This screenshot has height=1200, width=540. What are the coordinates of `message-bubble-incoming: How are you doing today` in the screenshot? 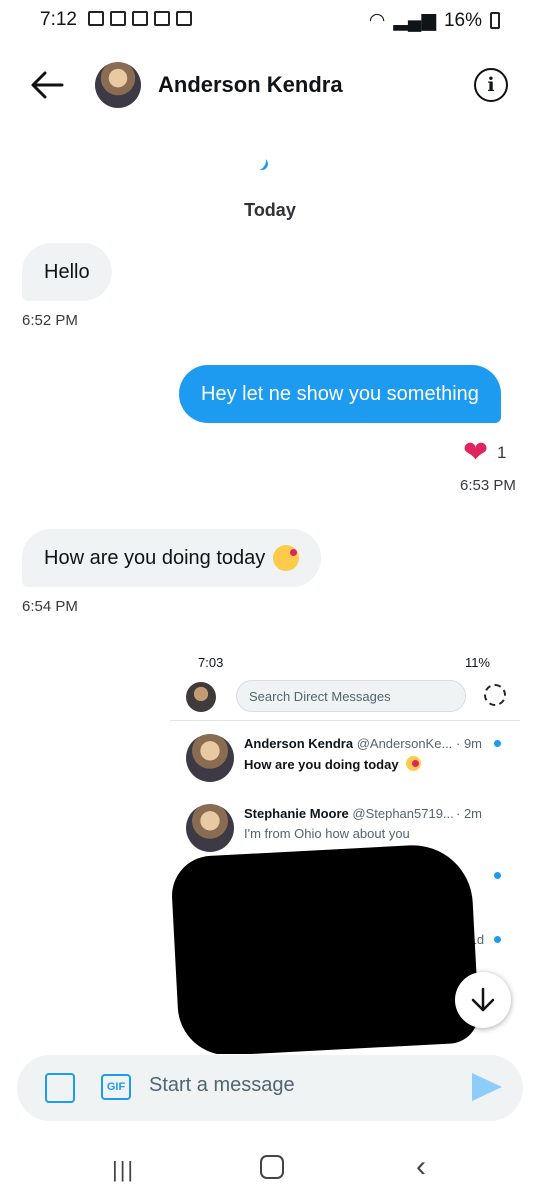 It's located at (172, 558).